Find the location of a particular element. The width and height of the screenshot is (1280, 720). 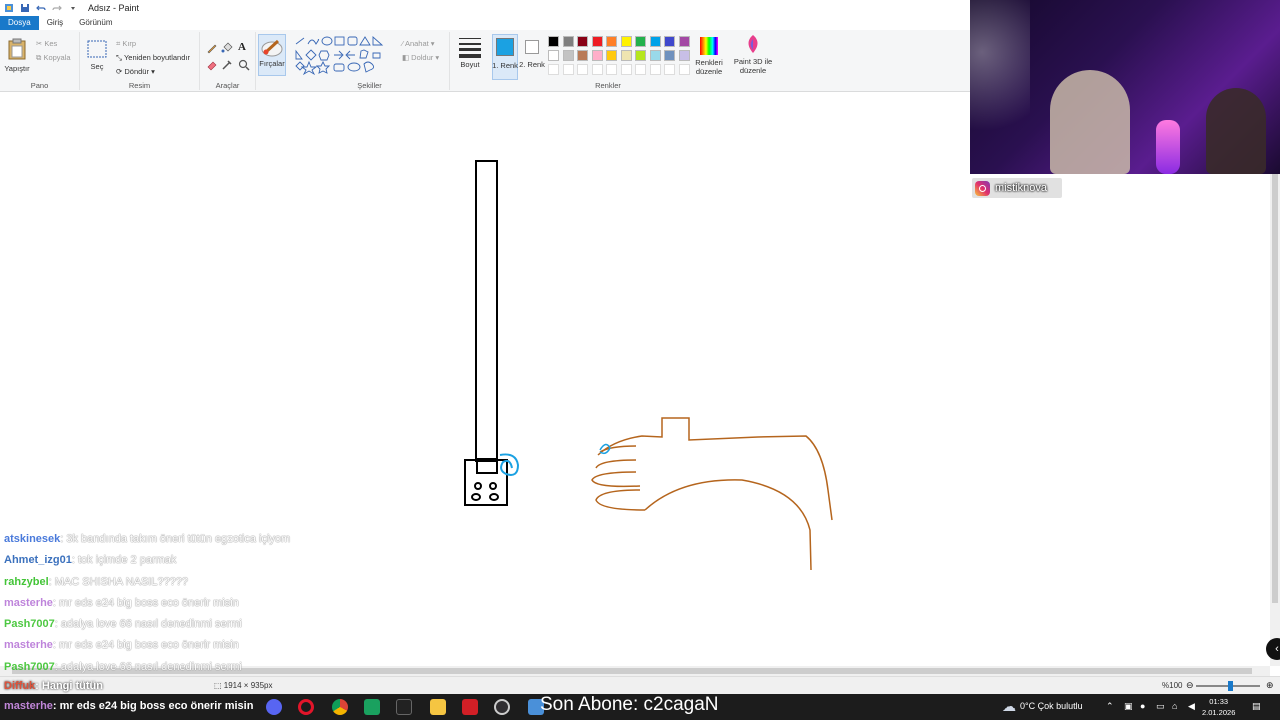

cut-button: ✂ Kes is located at coordinates (46, 43).